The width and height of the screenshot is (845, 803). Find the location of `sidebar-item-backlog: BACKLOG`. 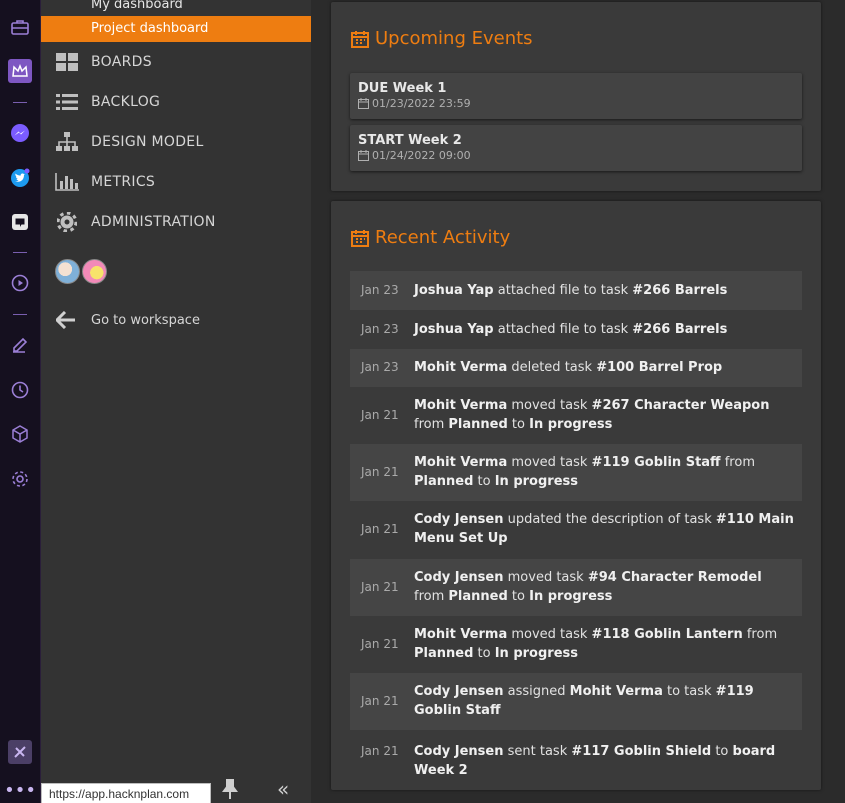

sidebar-item-backlog: BACKLOG is located at coordinates (176, 102).